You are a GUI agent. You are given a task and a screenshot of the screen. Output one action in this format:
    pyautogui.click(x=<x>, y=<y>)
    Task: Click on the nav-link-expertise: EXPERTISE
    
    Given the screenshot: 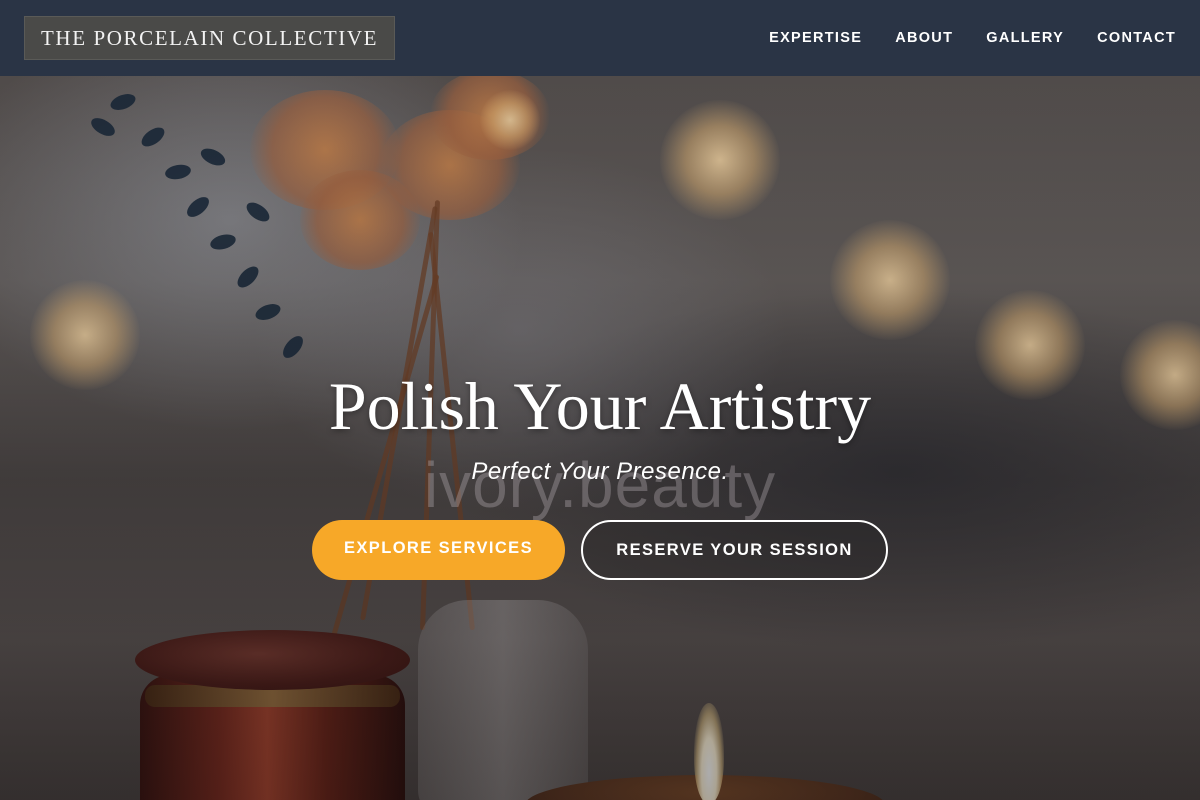 What is the action you would take?
    pyautogui.click(x=815, y=38)
    